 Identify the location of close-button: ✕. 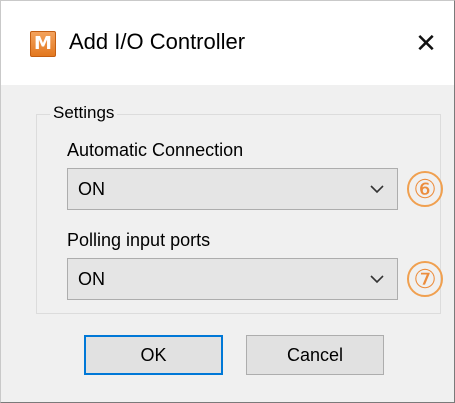
(426, 44).